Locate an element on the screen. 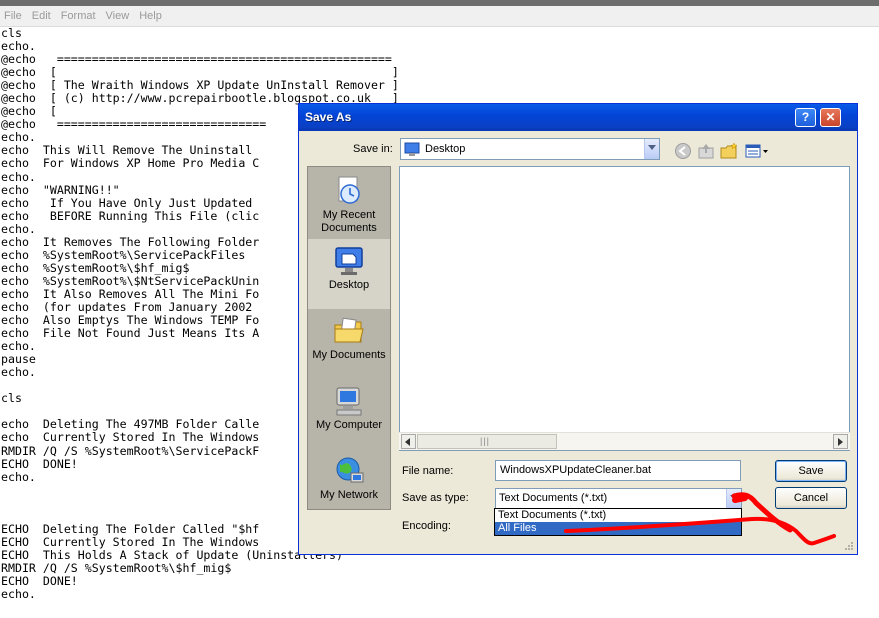 This screenshot has width=879, height=618. editor-line: ECHO DONE! is located at coordinates (39, 580).